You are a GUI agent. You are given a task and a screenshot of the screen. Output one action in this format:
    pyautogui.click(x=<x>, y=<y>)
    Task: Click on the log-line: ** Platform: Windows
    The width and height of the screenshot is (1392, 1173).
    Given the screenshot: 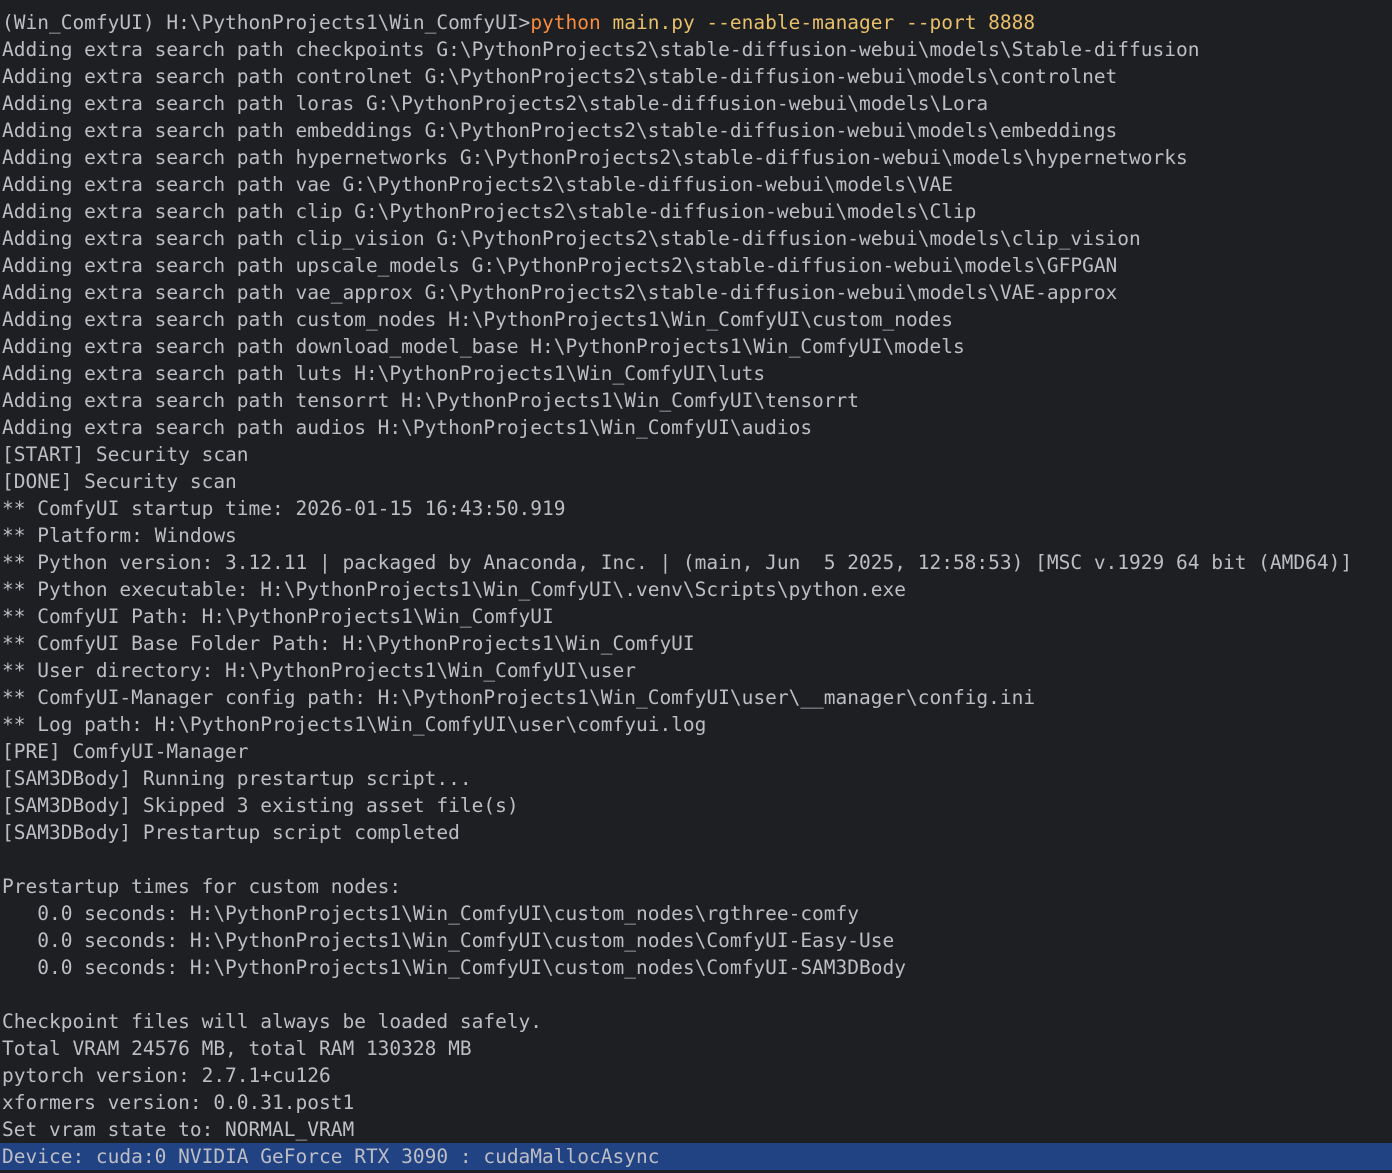 What is the action you would take?
    pyautogui.click(x=119, y=535)
    